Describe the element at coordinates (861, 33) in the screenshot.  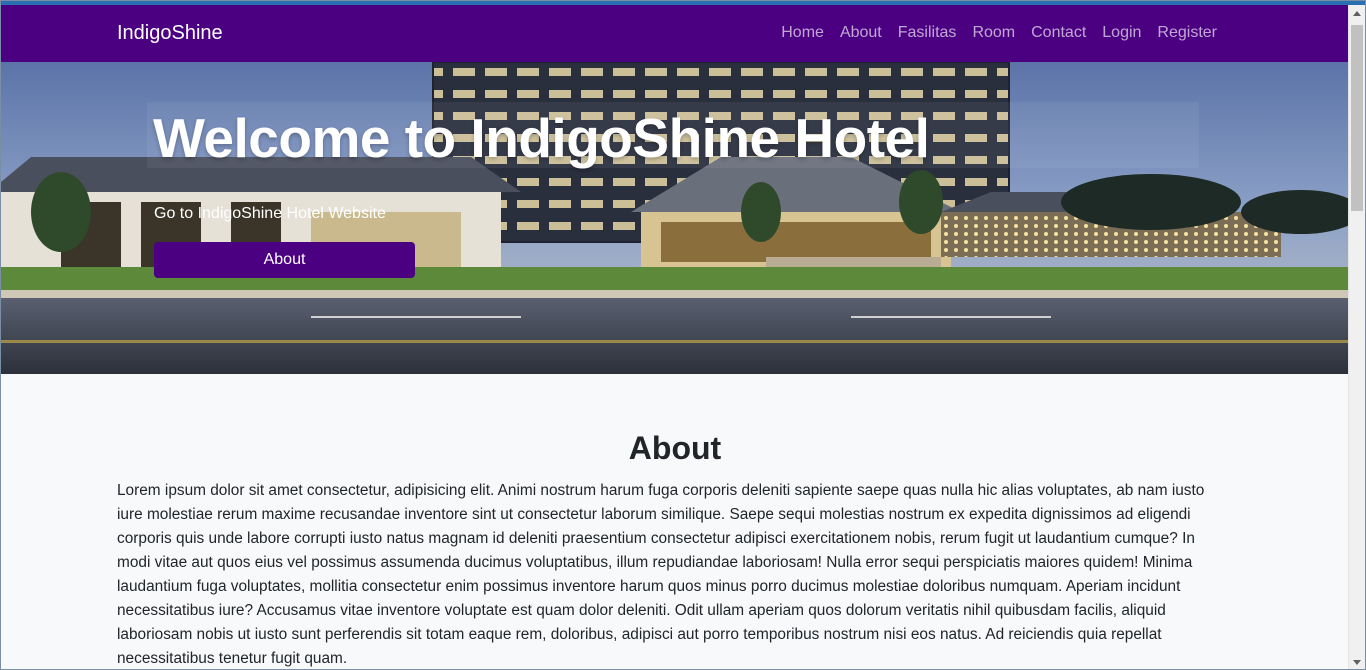
I see `nav-link-about: About` at that location.